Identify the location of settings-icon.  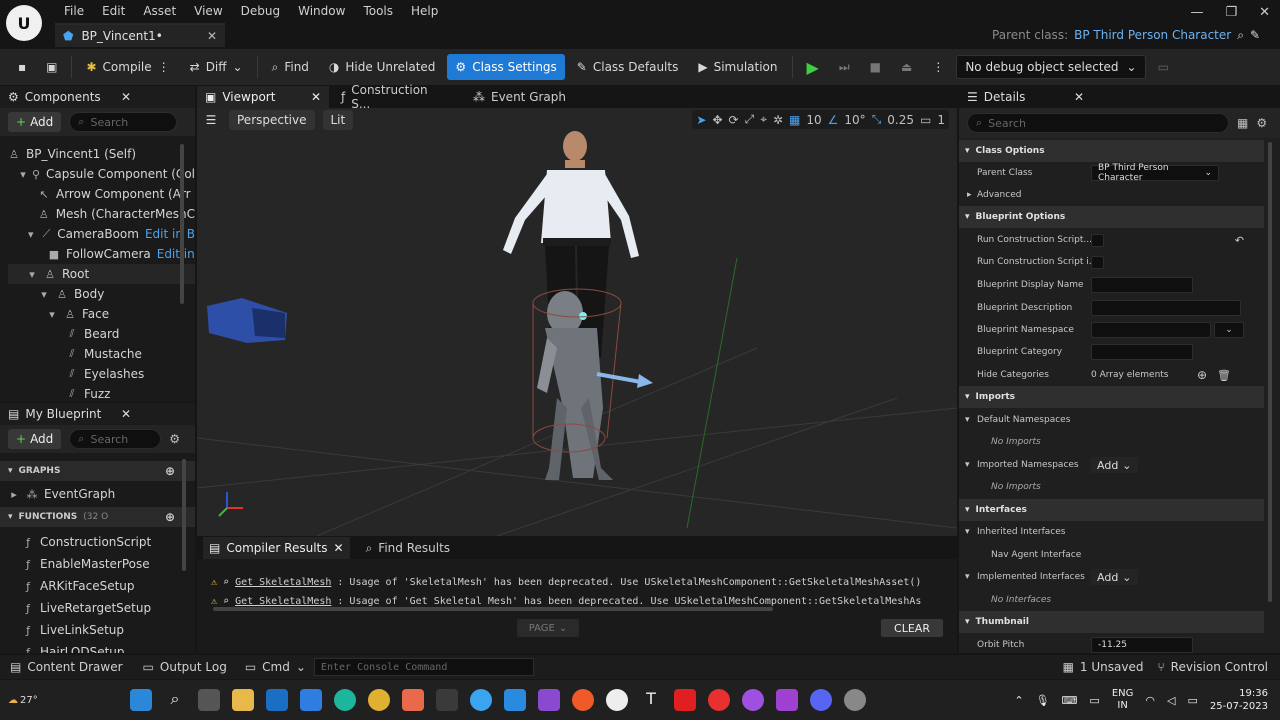
(855, 700).